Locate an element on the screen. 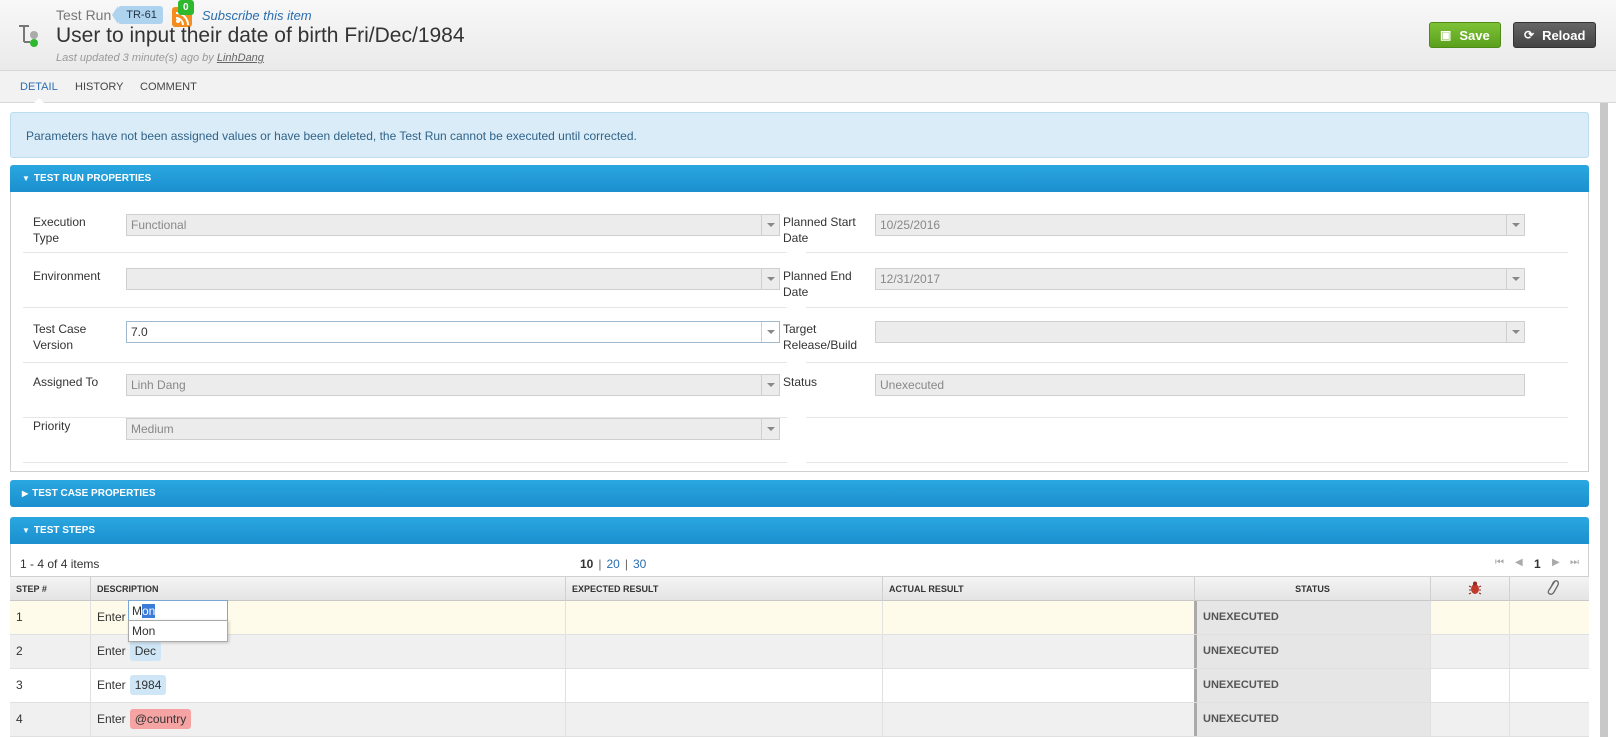 The height and width of the screenshot is (737, 1616). breadcrumb: Test Run TR-61 0 Subscribe this item is located at coordinates (184, 13).